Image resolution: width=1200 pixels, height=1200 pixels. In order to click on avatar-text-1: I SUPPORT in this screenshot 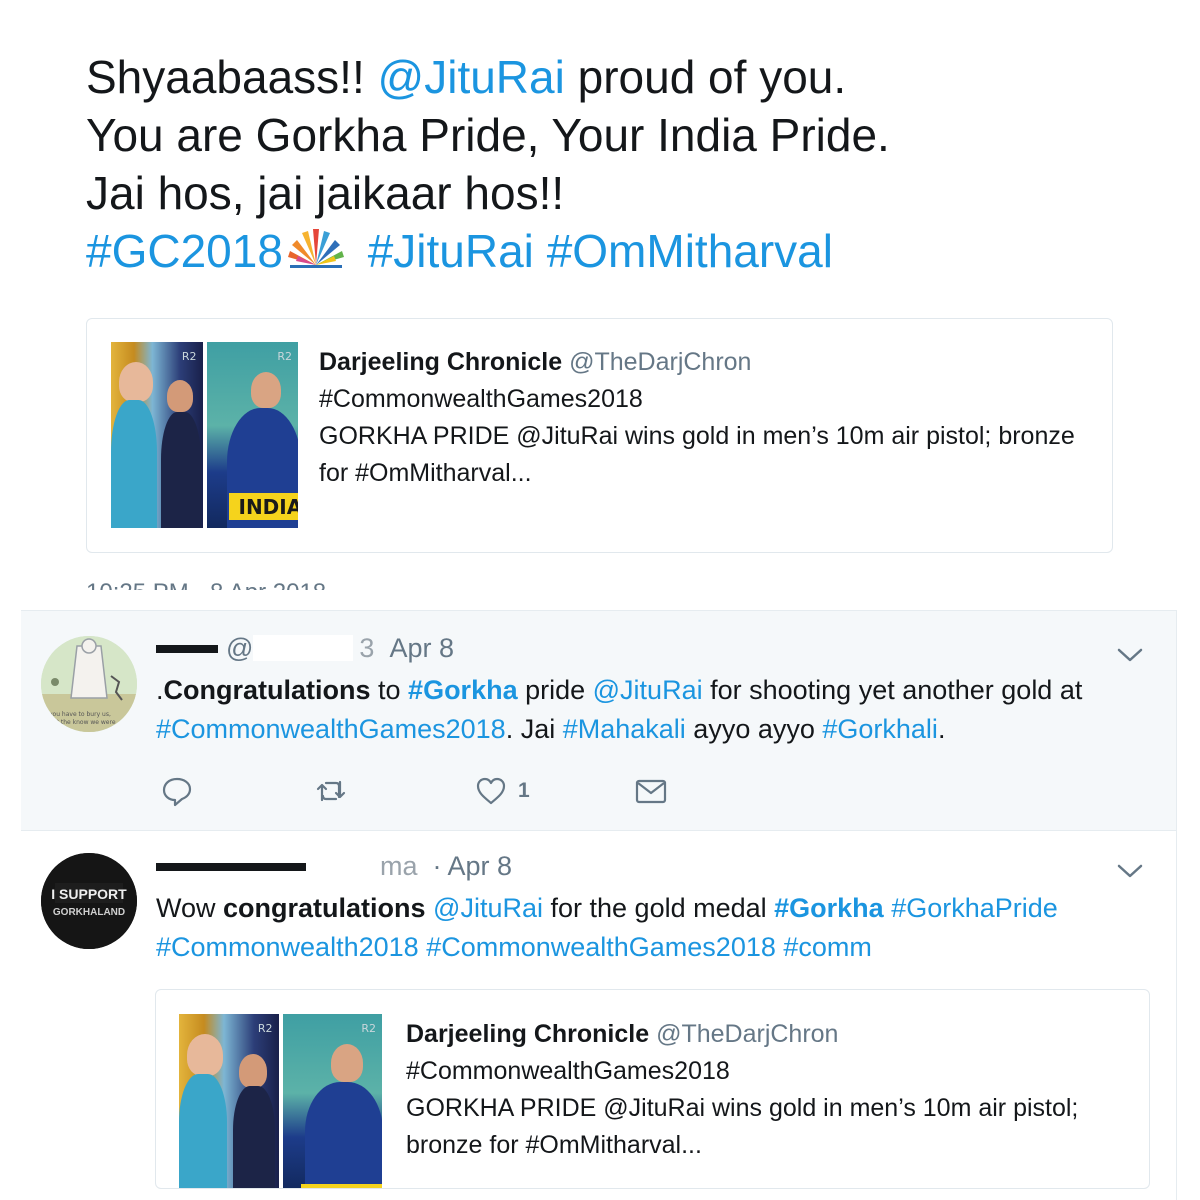, I will do `click(89, 894)`.